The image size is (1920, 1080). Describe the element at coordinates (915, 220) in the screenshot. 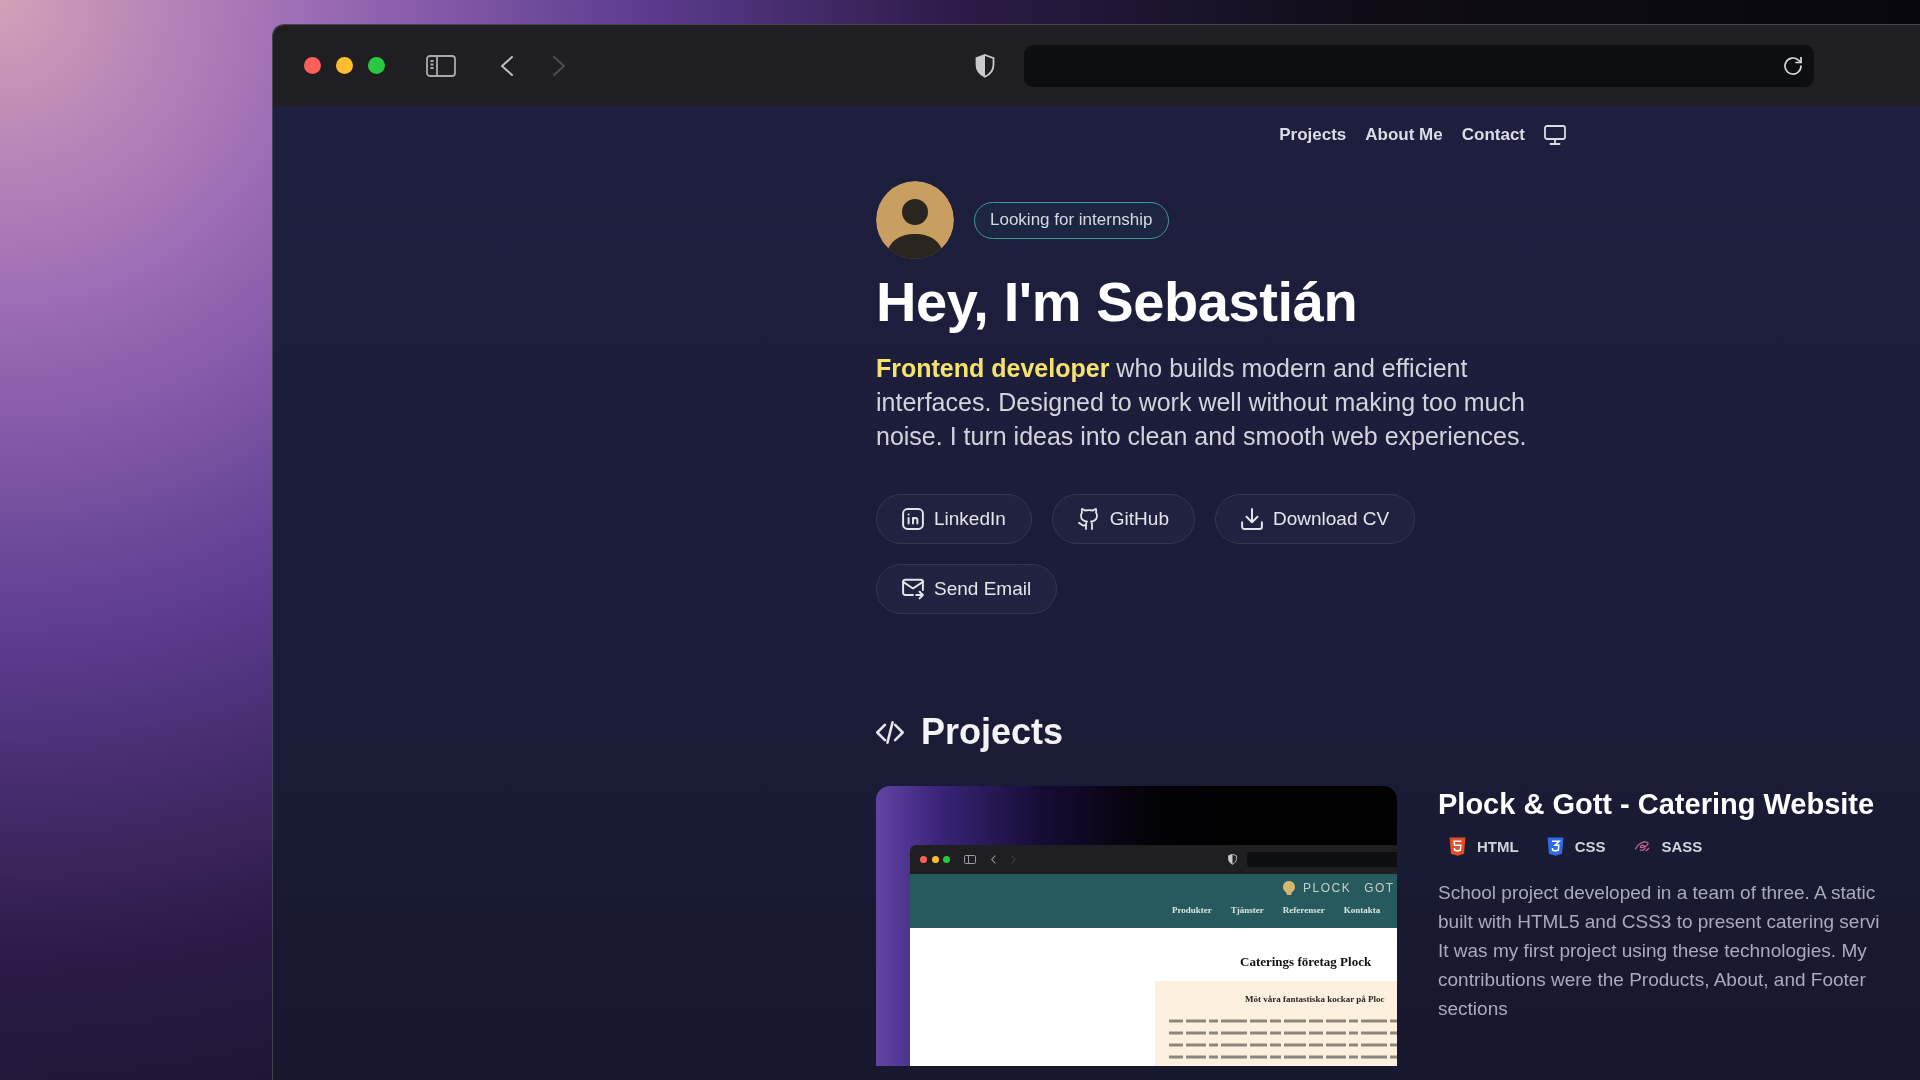

I see `avatar-icon` at that location.